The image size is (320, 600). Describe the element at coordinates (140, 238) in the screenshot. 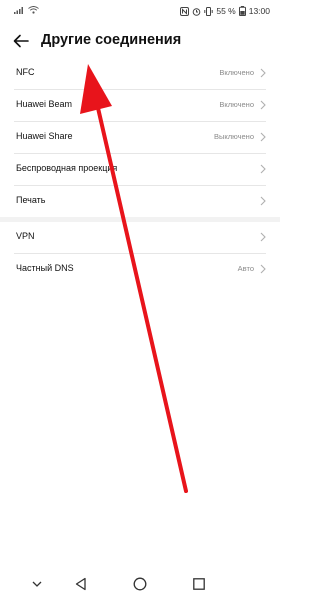

I see `setting-row-vpn: VPN` at that location.